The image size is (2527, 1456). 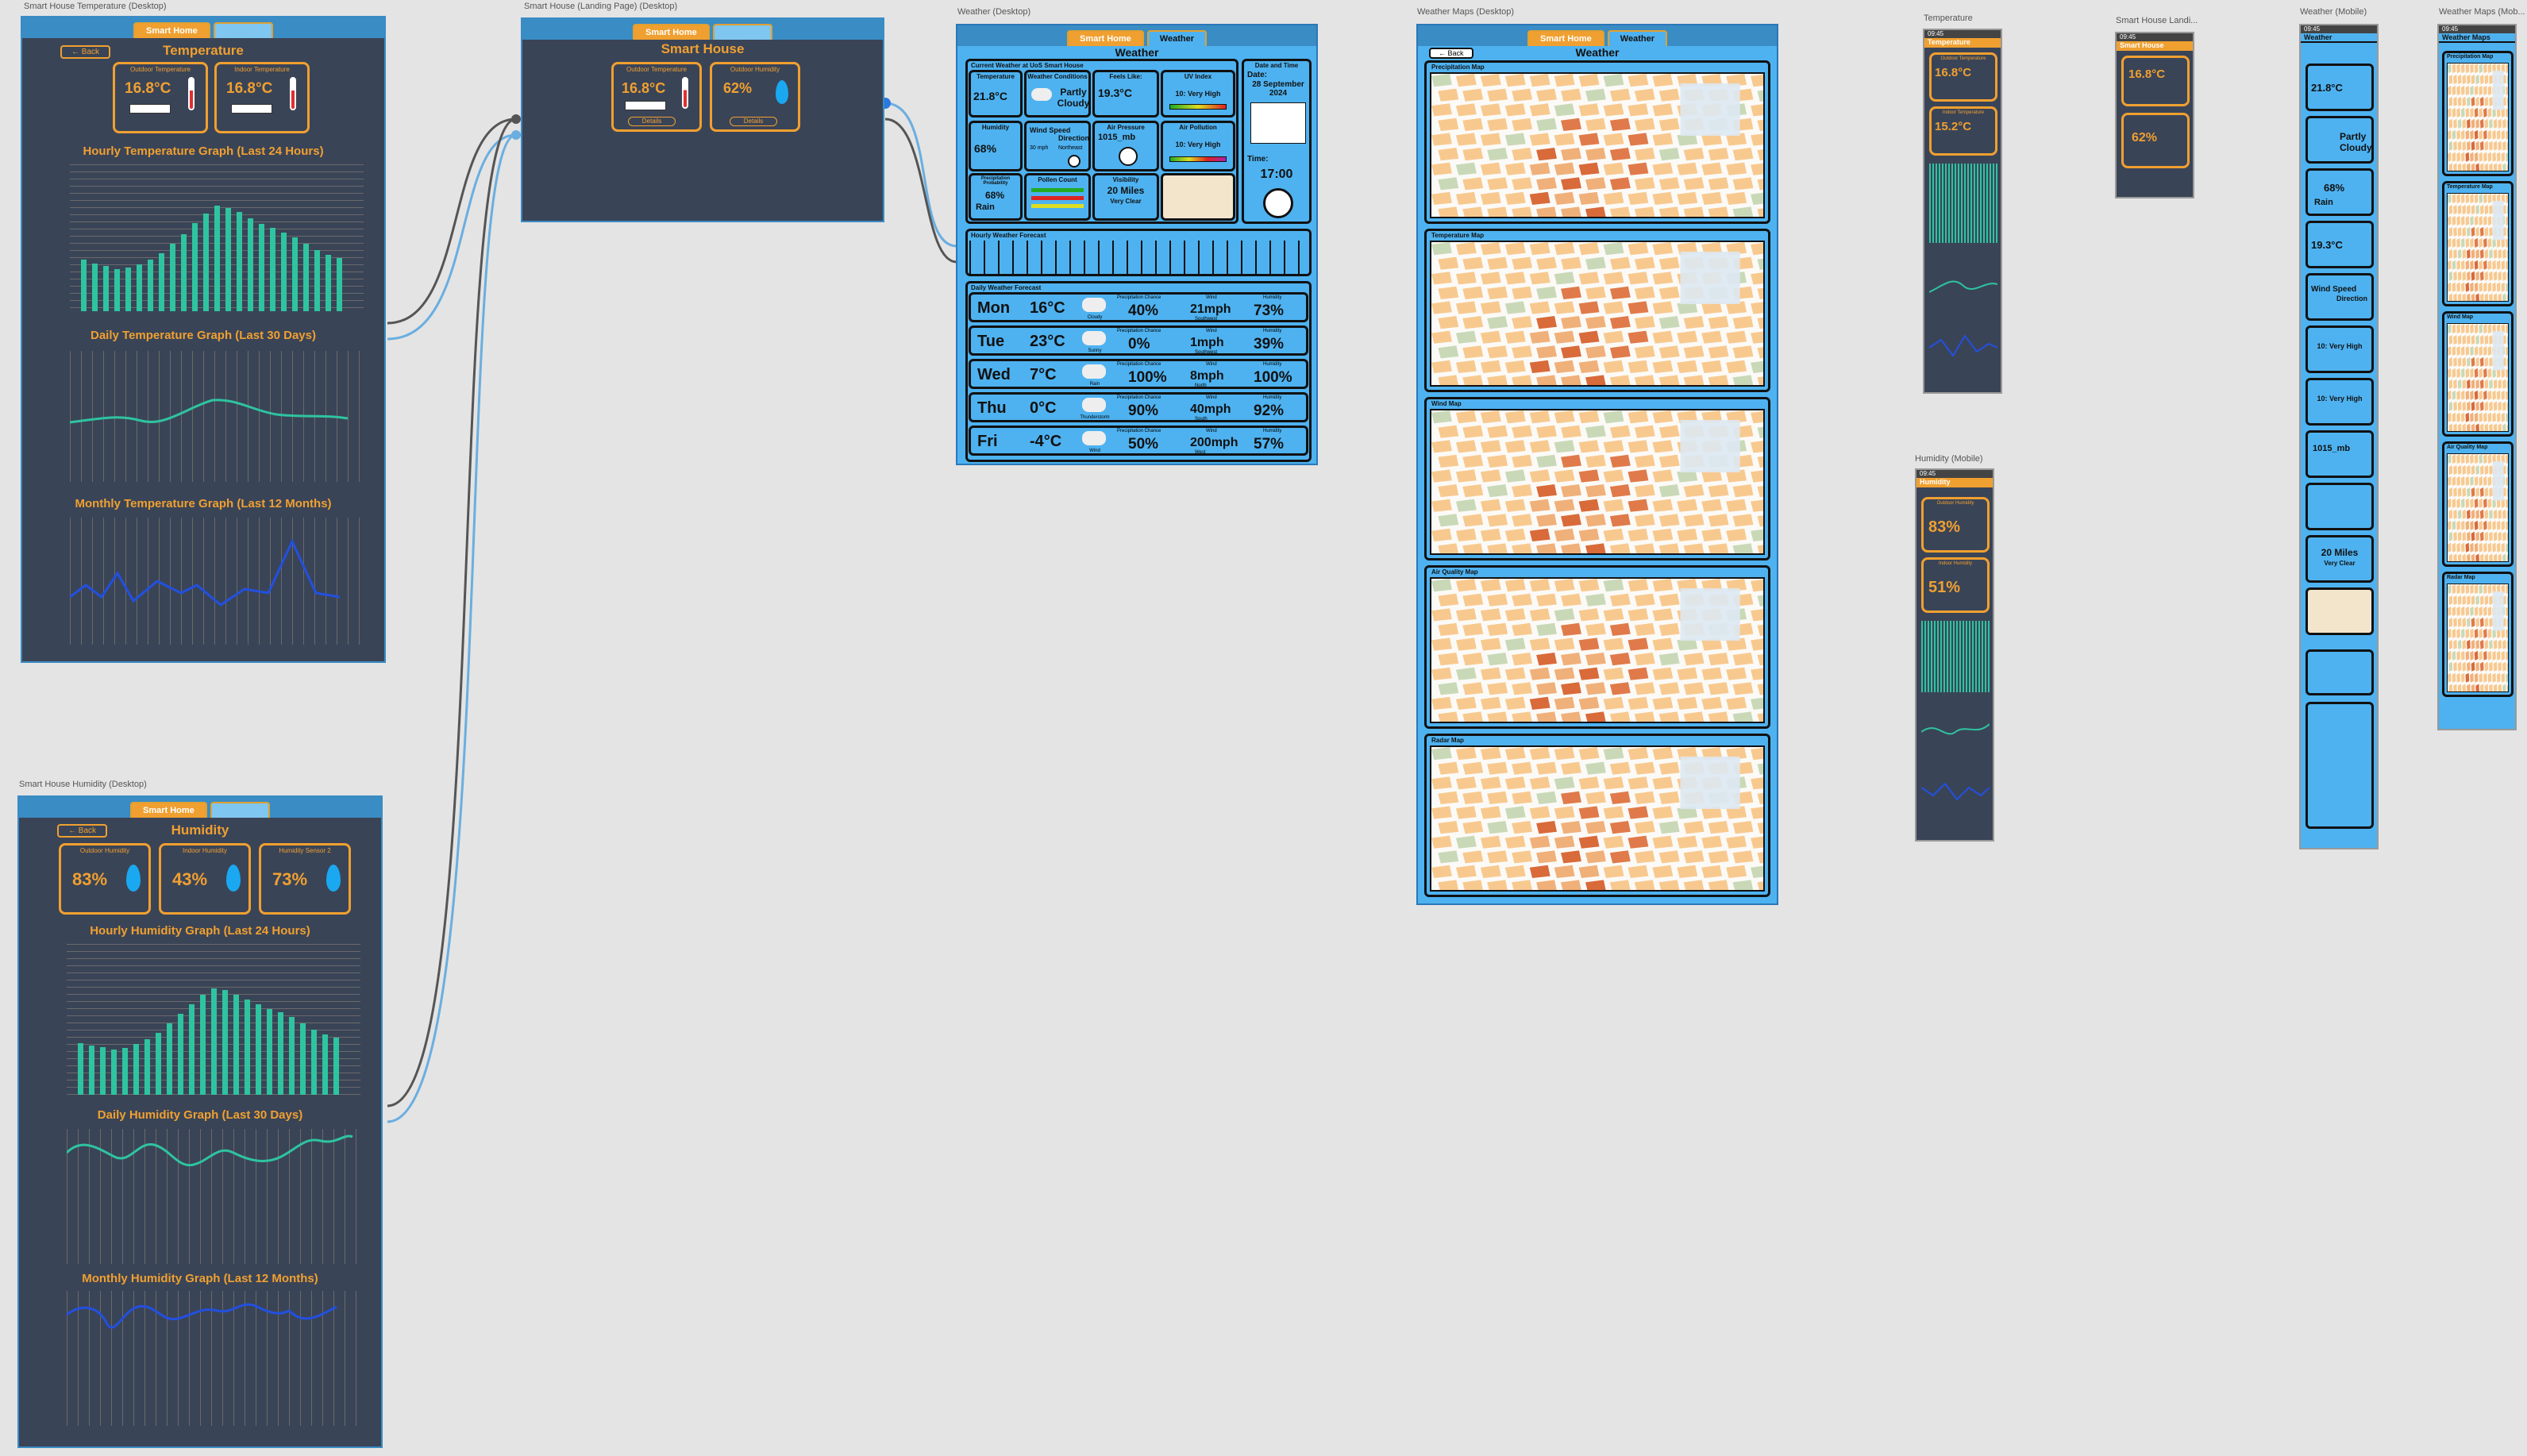 What do you see at coordinates (2340, 611) in the screenshot?
I see `mobile-mini-map` at bounding box center [2340, 611].